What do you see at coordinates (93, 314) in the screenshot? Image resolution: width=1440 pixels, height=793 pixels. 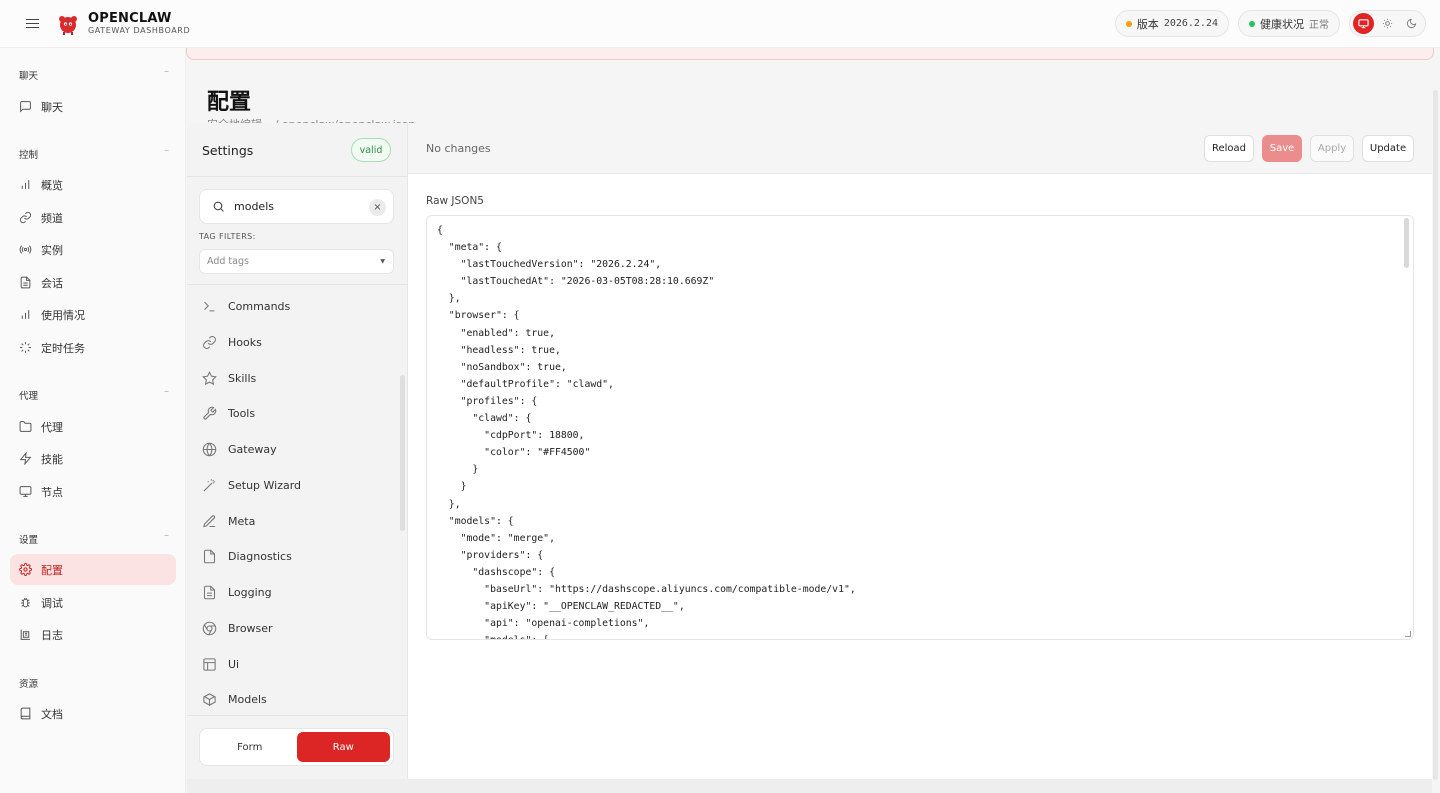 I see `sidebar-item-usage: 使用情况` at bounding box center [93, 314].